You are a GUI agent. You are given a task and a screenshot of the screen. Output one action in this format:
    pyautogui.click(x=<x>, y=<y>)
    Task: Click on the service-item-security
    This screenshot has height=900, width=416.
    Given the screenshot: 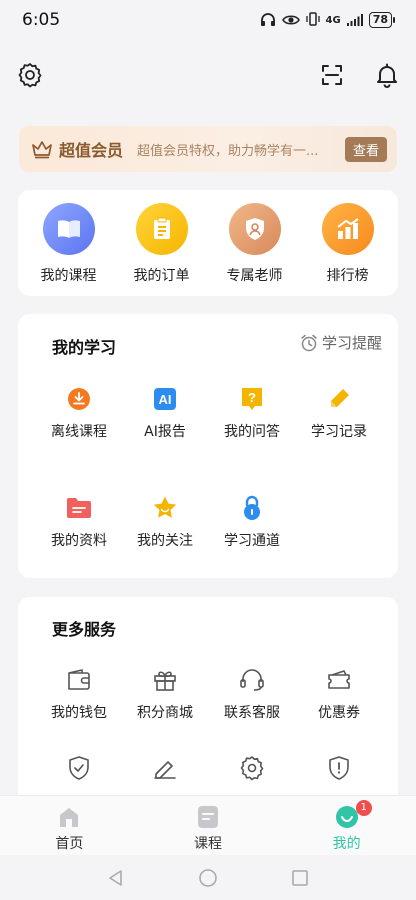 What is the action you would take?
    pyautogui.click(x=79, y=772)
    